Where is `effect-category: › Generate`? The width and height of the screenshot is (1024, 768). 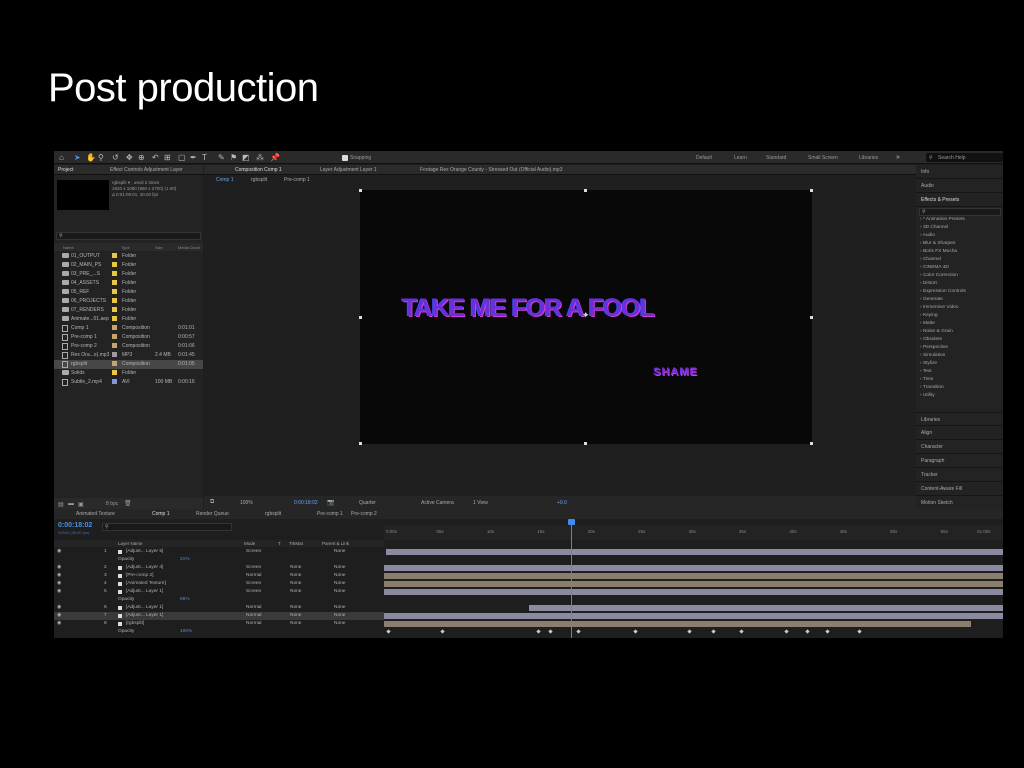
effect-category: › Generate is located at coordinates (959, 301).